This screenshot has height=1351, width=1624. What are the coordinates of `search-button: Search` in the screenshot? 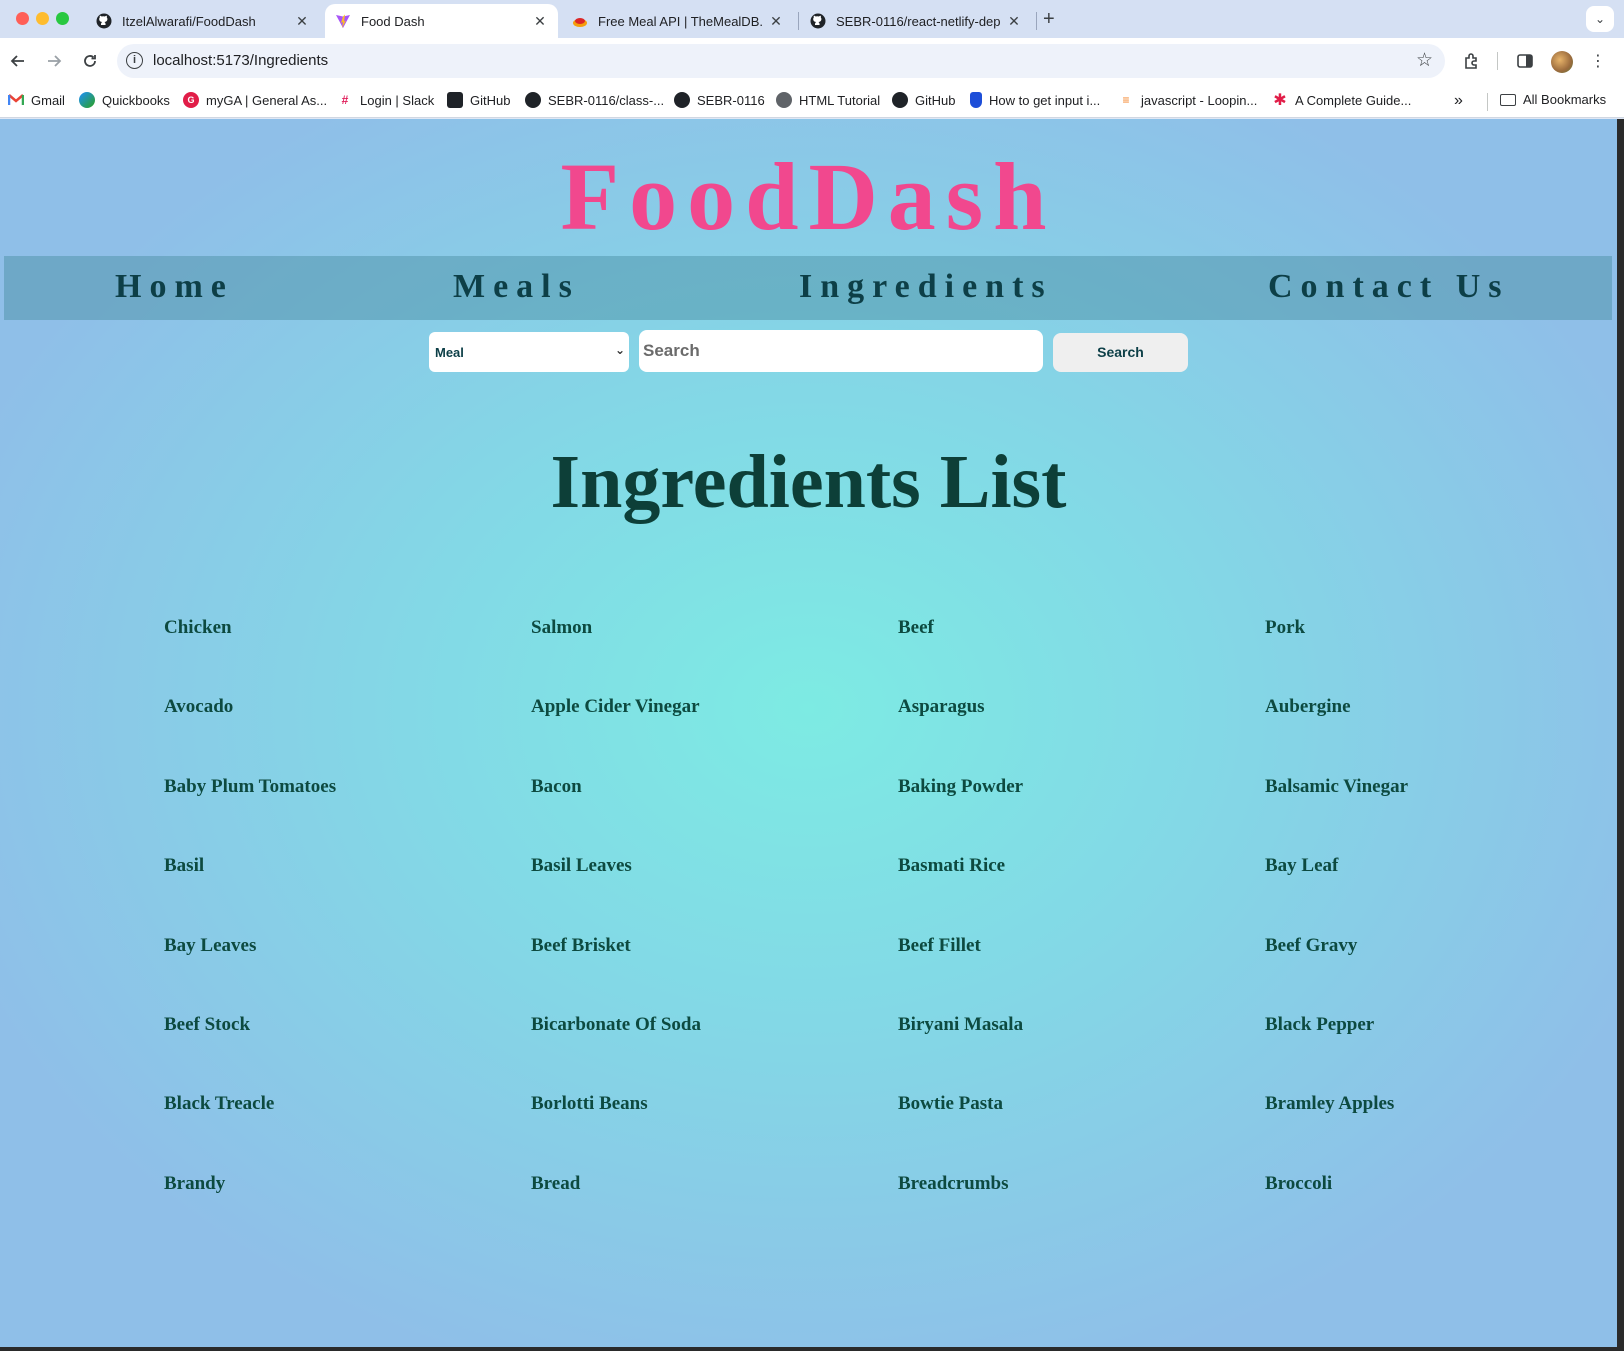 It's located at (1120, 352).